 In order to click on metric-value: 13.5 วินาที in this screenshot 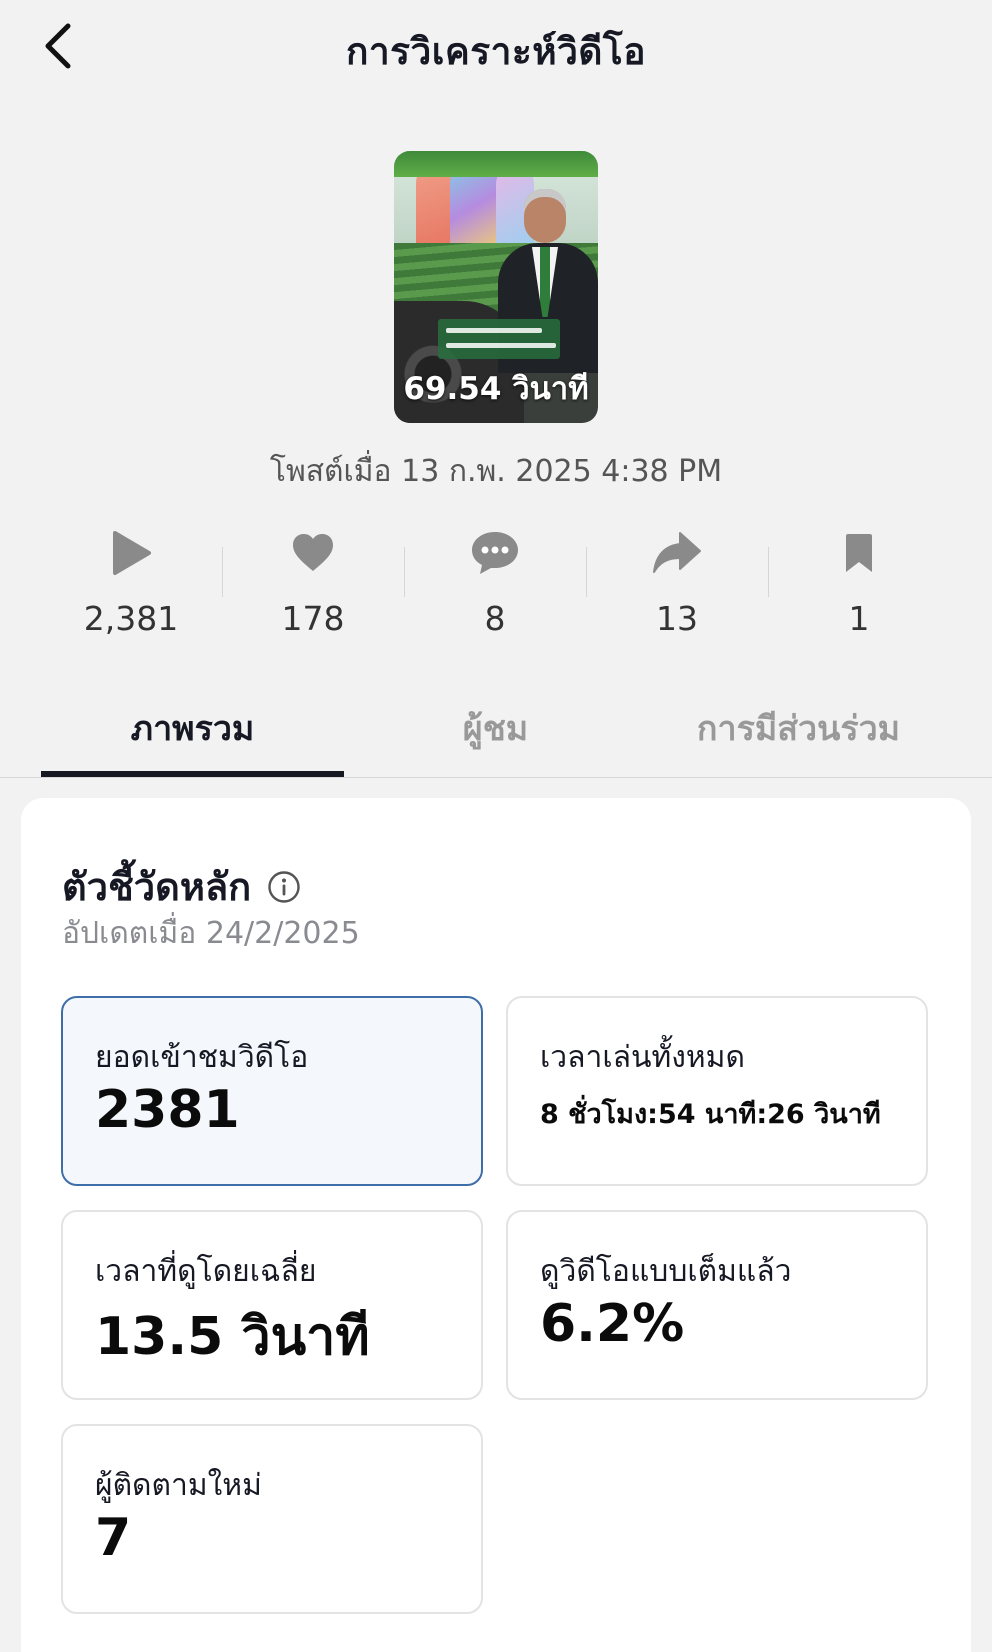, I will do `click(232, 1337)`.